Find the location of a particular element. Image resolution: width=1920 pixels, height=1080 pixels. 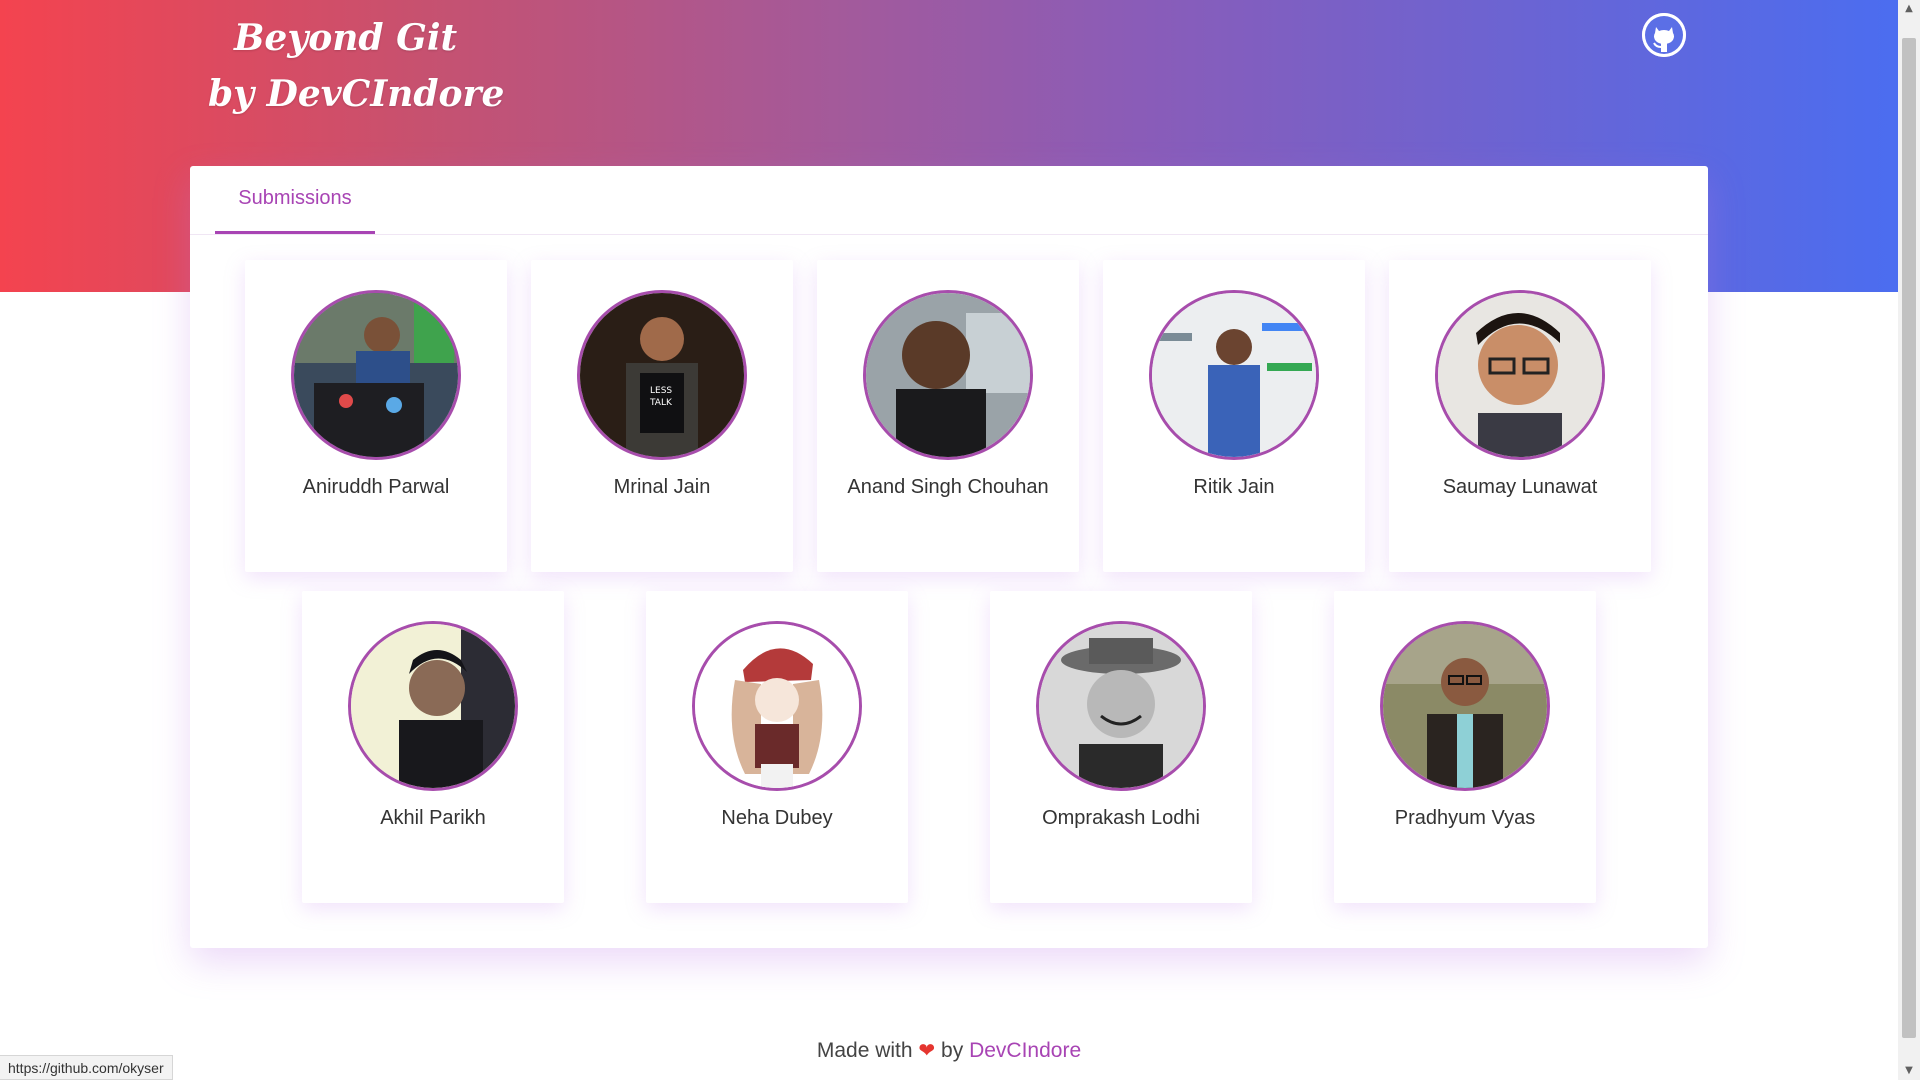

person-card: Neha Dubey is located at coordinates (777, 747).